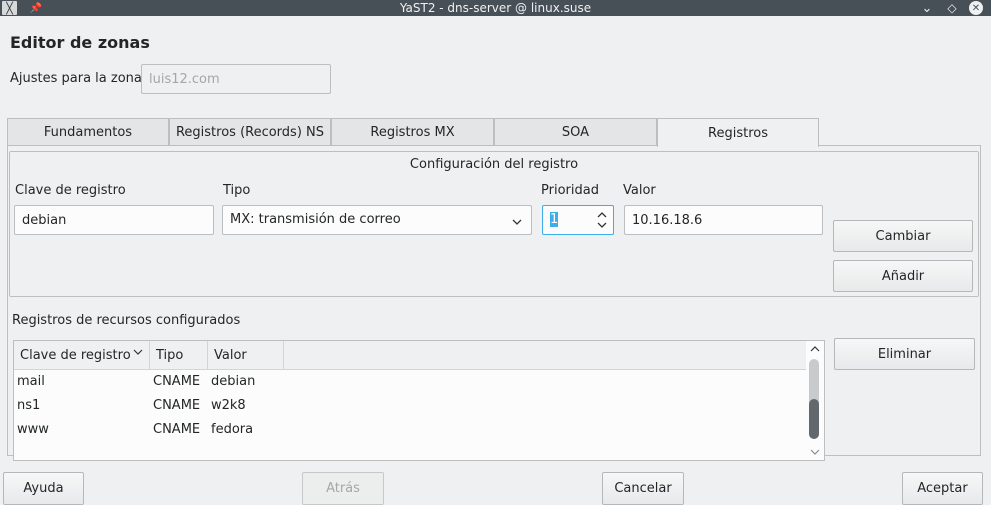  I want to click on scroll-up-icon, so click(815, 350).